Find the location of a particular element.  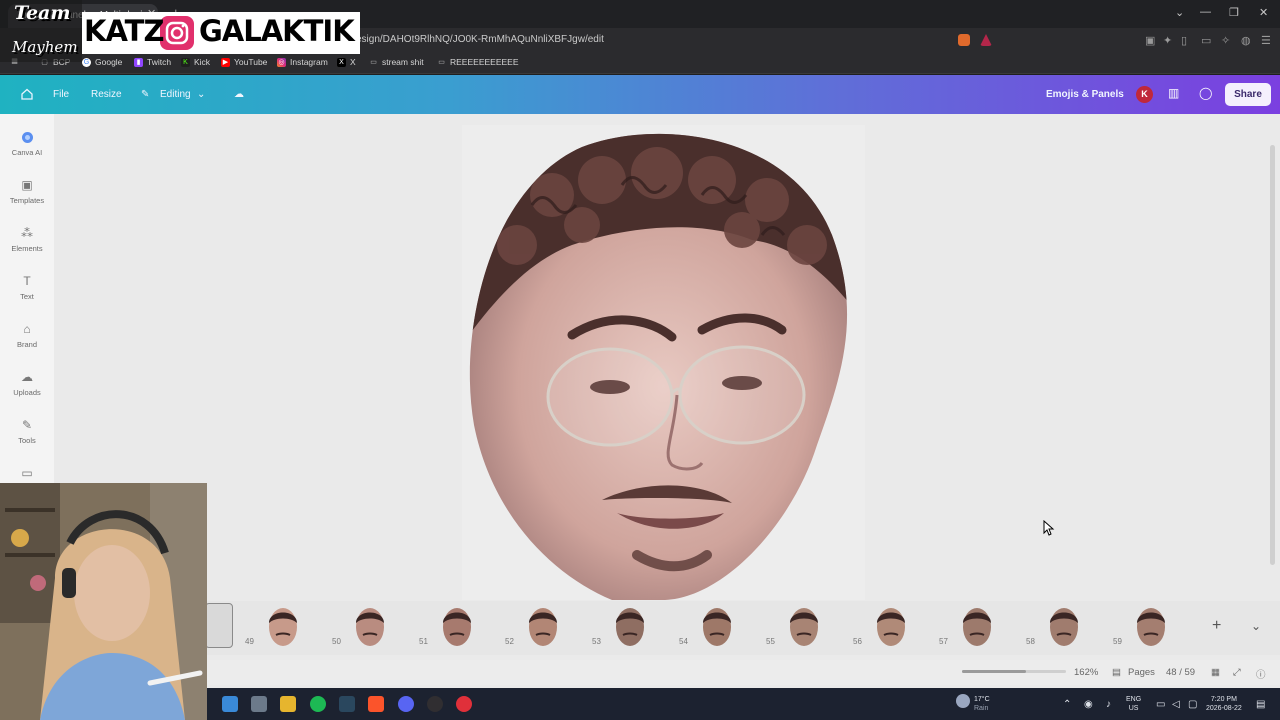

page-thumbnail: 57 is located at coordinates (974, 626).